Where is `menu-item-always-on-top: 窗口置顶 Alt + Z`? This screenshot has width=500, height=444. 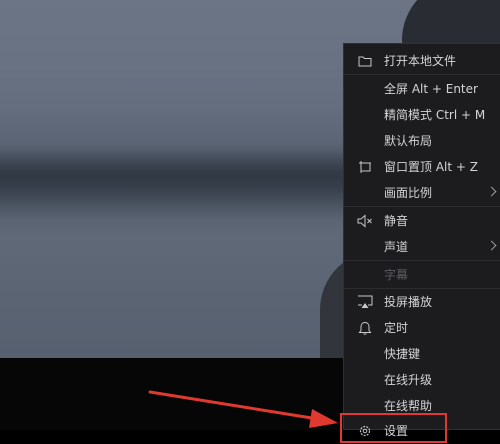
menu-item-always-on-top: 窗口置顶 Alt + Z is located at coordinates (422, 167).